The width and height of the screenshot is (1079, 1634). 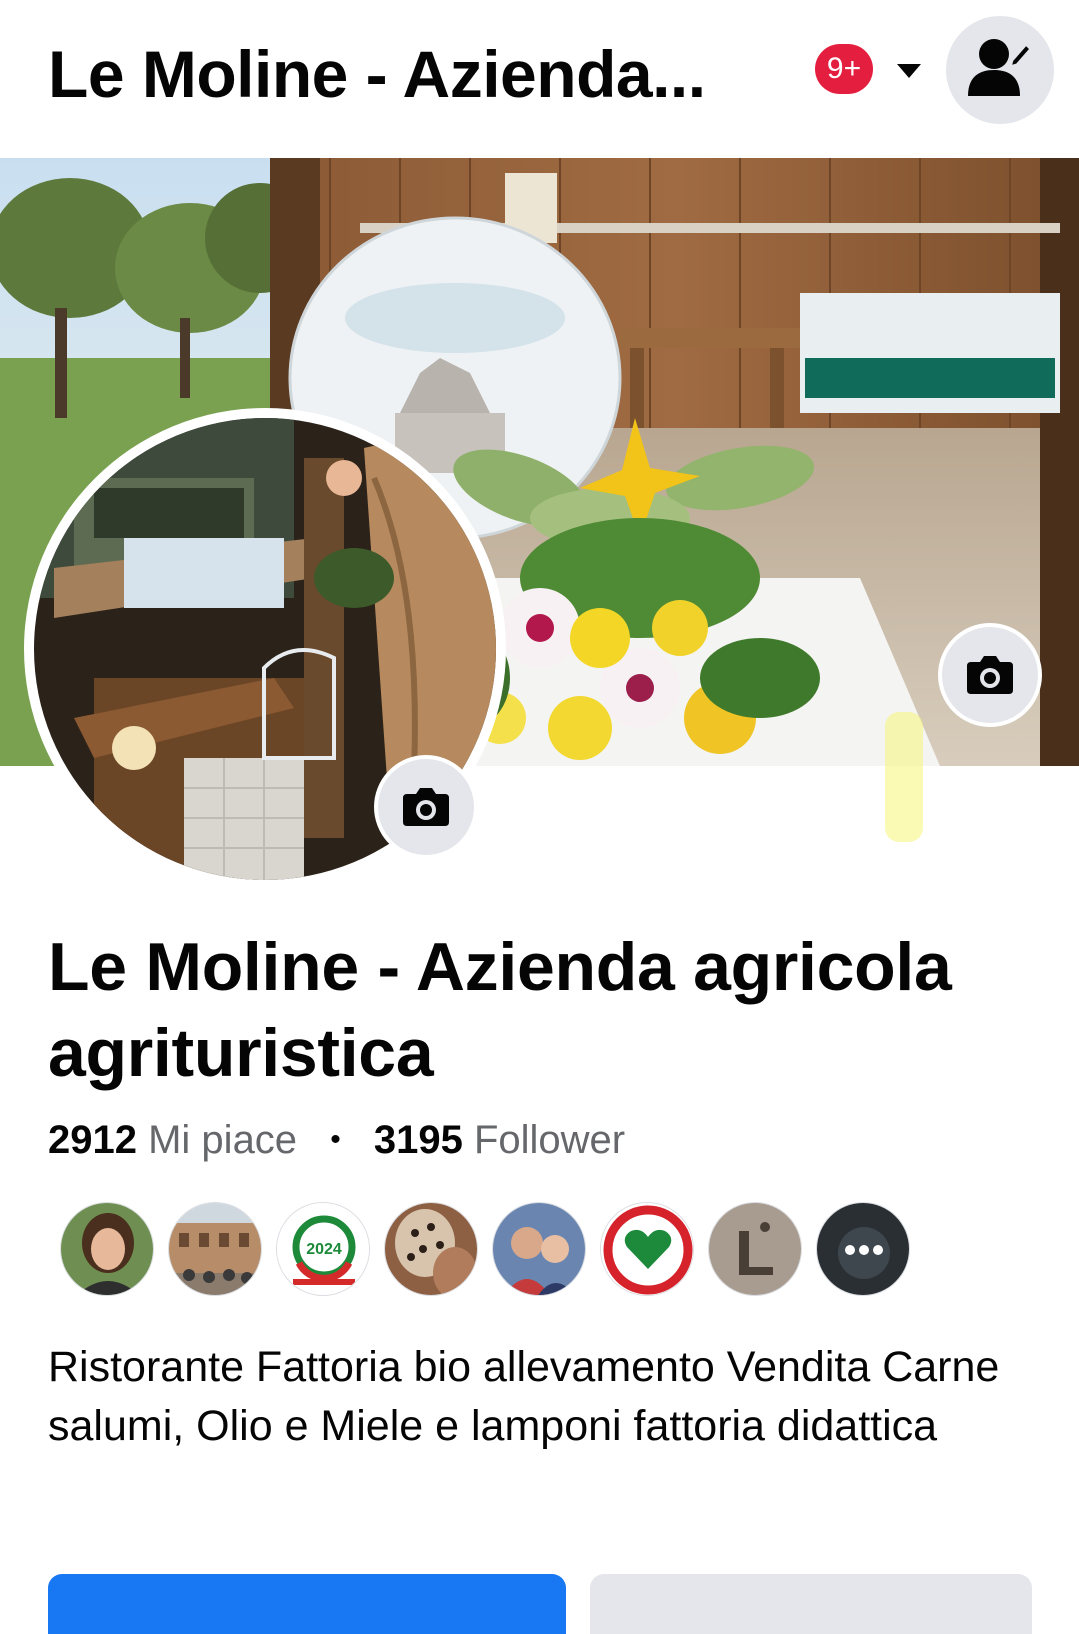 What do you see at coordinates (863, 1249) in the screenshot?
I see `follower-avatar-more` at bounding box center [863, 1249].